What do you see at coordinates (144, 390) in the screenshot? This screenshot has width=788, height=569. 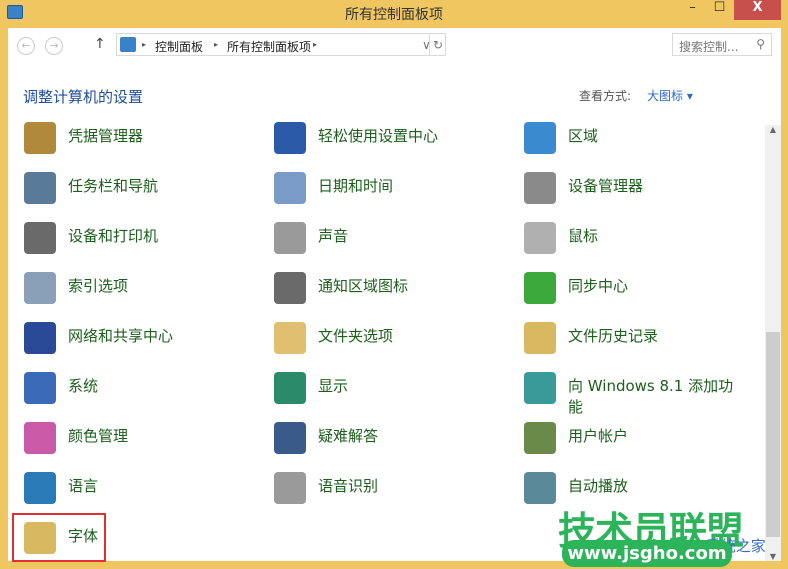 I see `item-computer: 系统` at bounding box center [144, 390].